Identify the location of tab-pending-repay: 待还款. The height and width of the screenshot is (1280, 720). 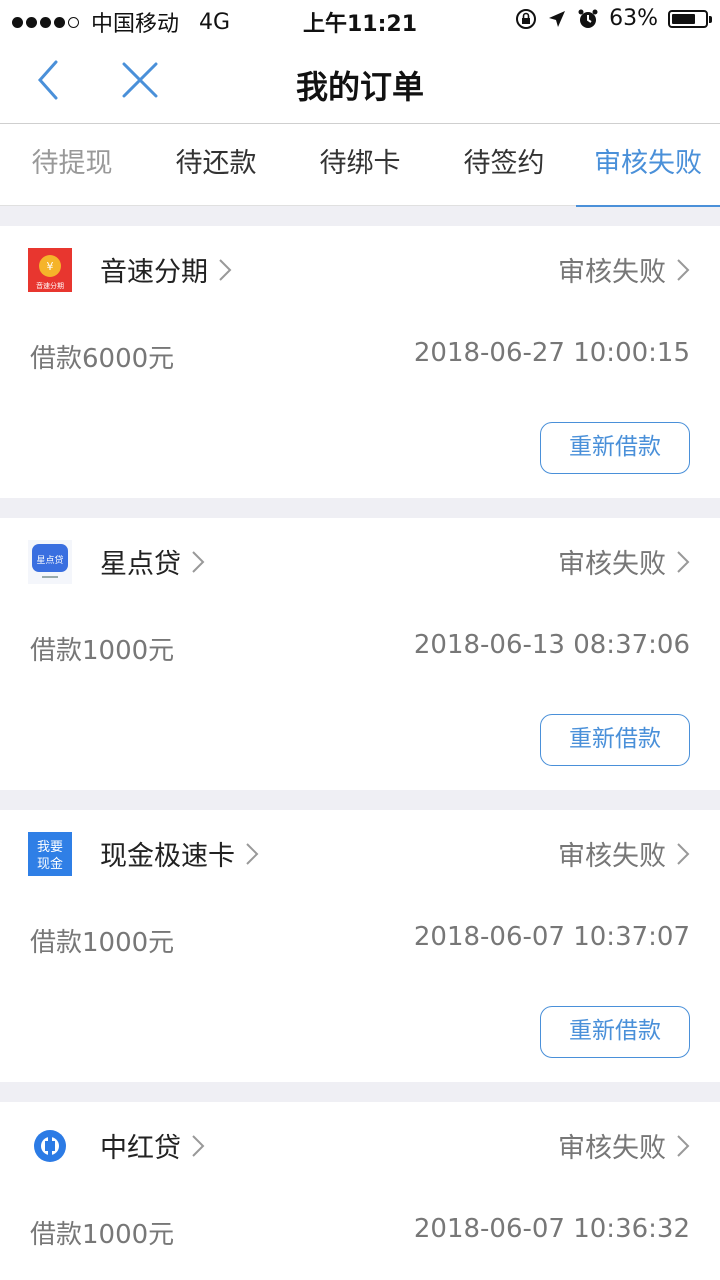
(216, 165).